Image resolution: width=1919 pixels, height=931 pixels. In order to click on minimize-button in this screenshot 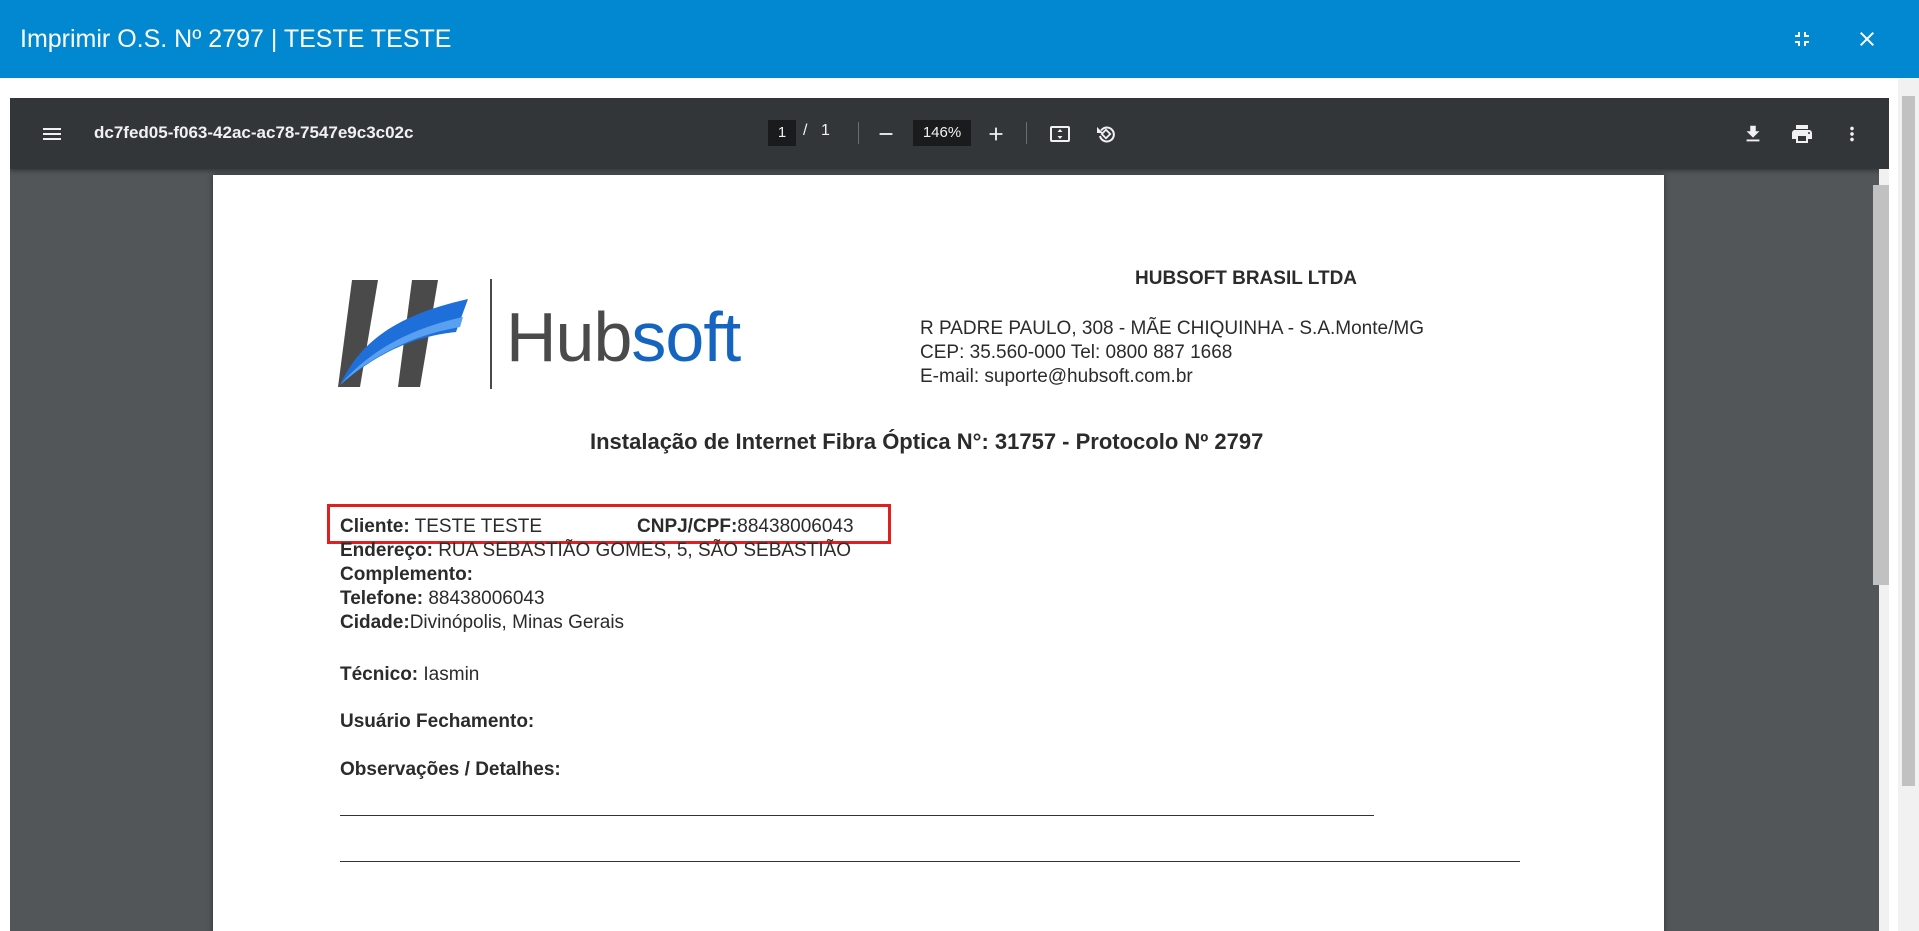, I will do `click(1802, 39)`.